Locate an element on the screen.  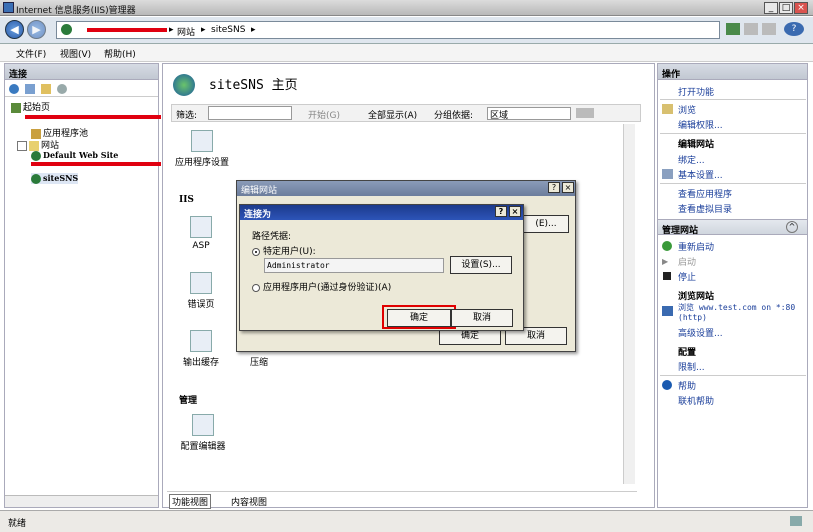
action-stop: 停止 is located at coordinates (687, 276).